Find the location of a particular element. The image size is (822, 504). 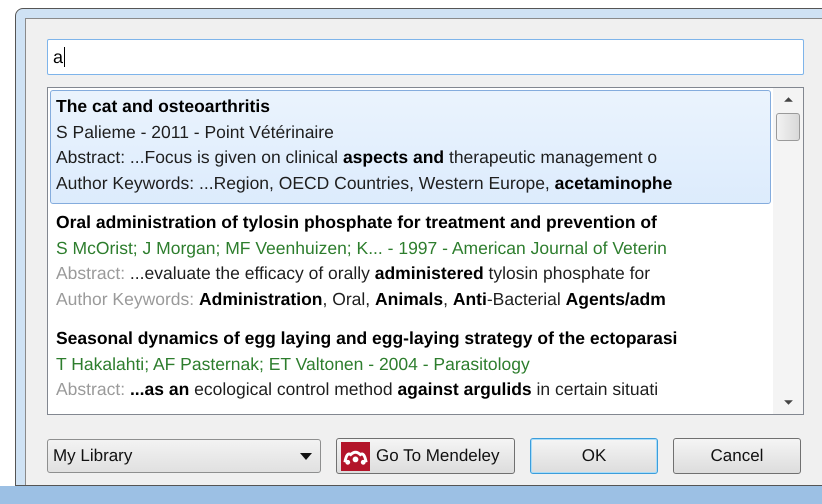

keywords-text: Administration, Oral, Animals, Anti-Bacterial Agents/adm is located at coordinates (432, 298).